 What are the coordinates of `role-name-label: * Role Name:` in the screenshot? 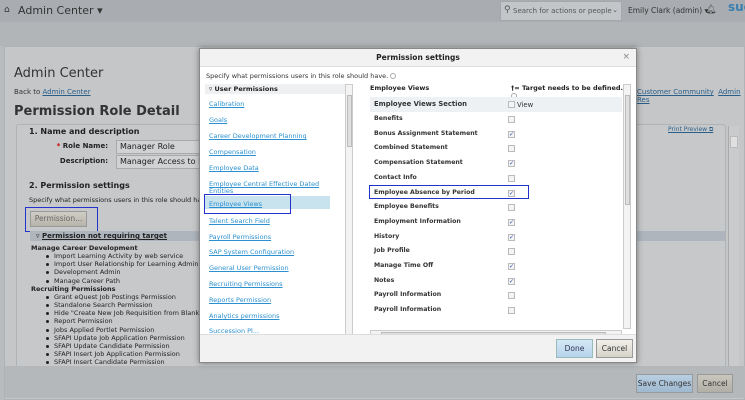 It's located at (82, 146).